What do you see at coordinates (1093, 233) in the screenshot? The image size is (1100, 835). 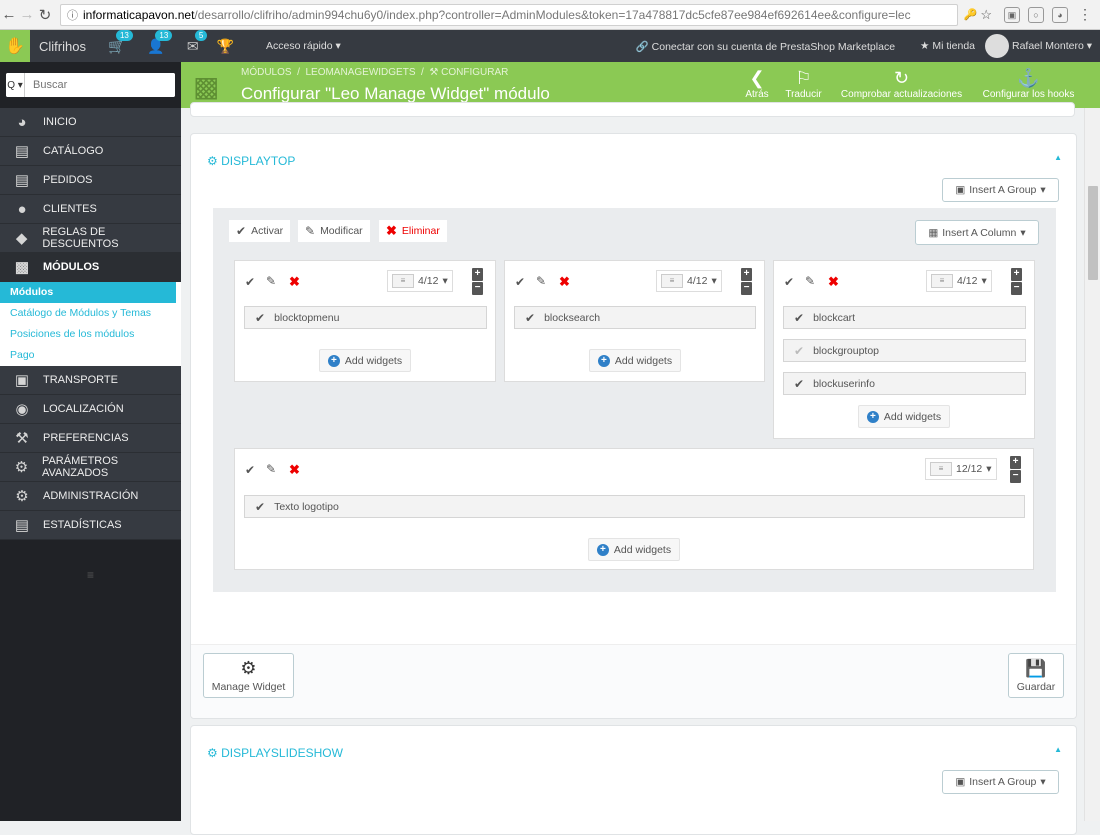 I see `scrollbar-thumb` at bounding box center [1093, 233].